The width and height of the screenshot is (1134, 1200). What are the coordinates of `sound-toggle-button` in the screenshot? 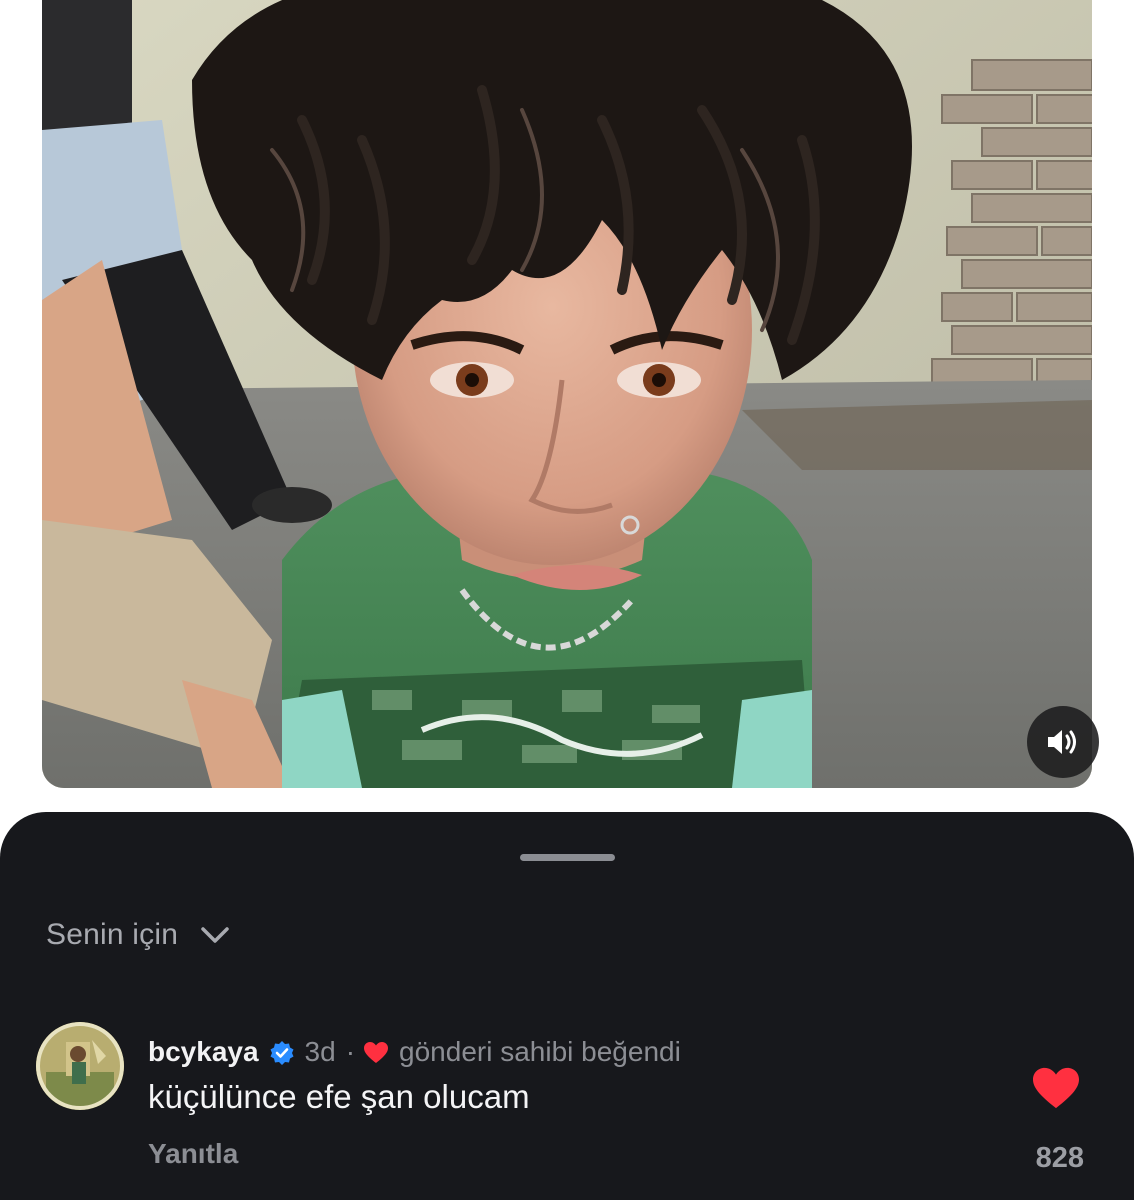 It's located at (1063, 742).